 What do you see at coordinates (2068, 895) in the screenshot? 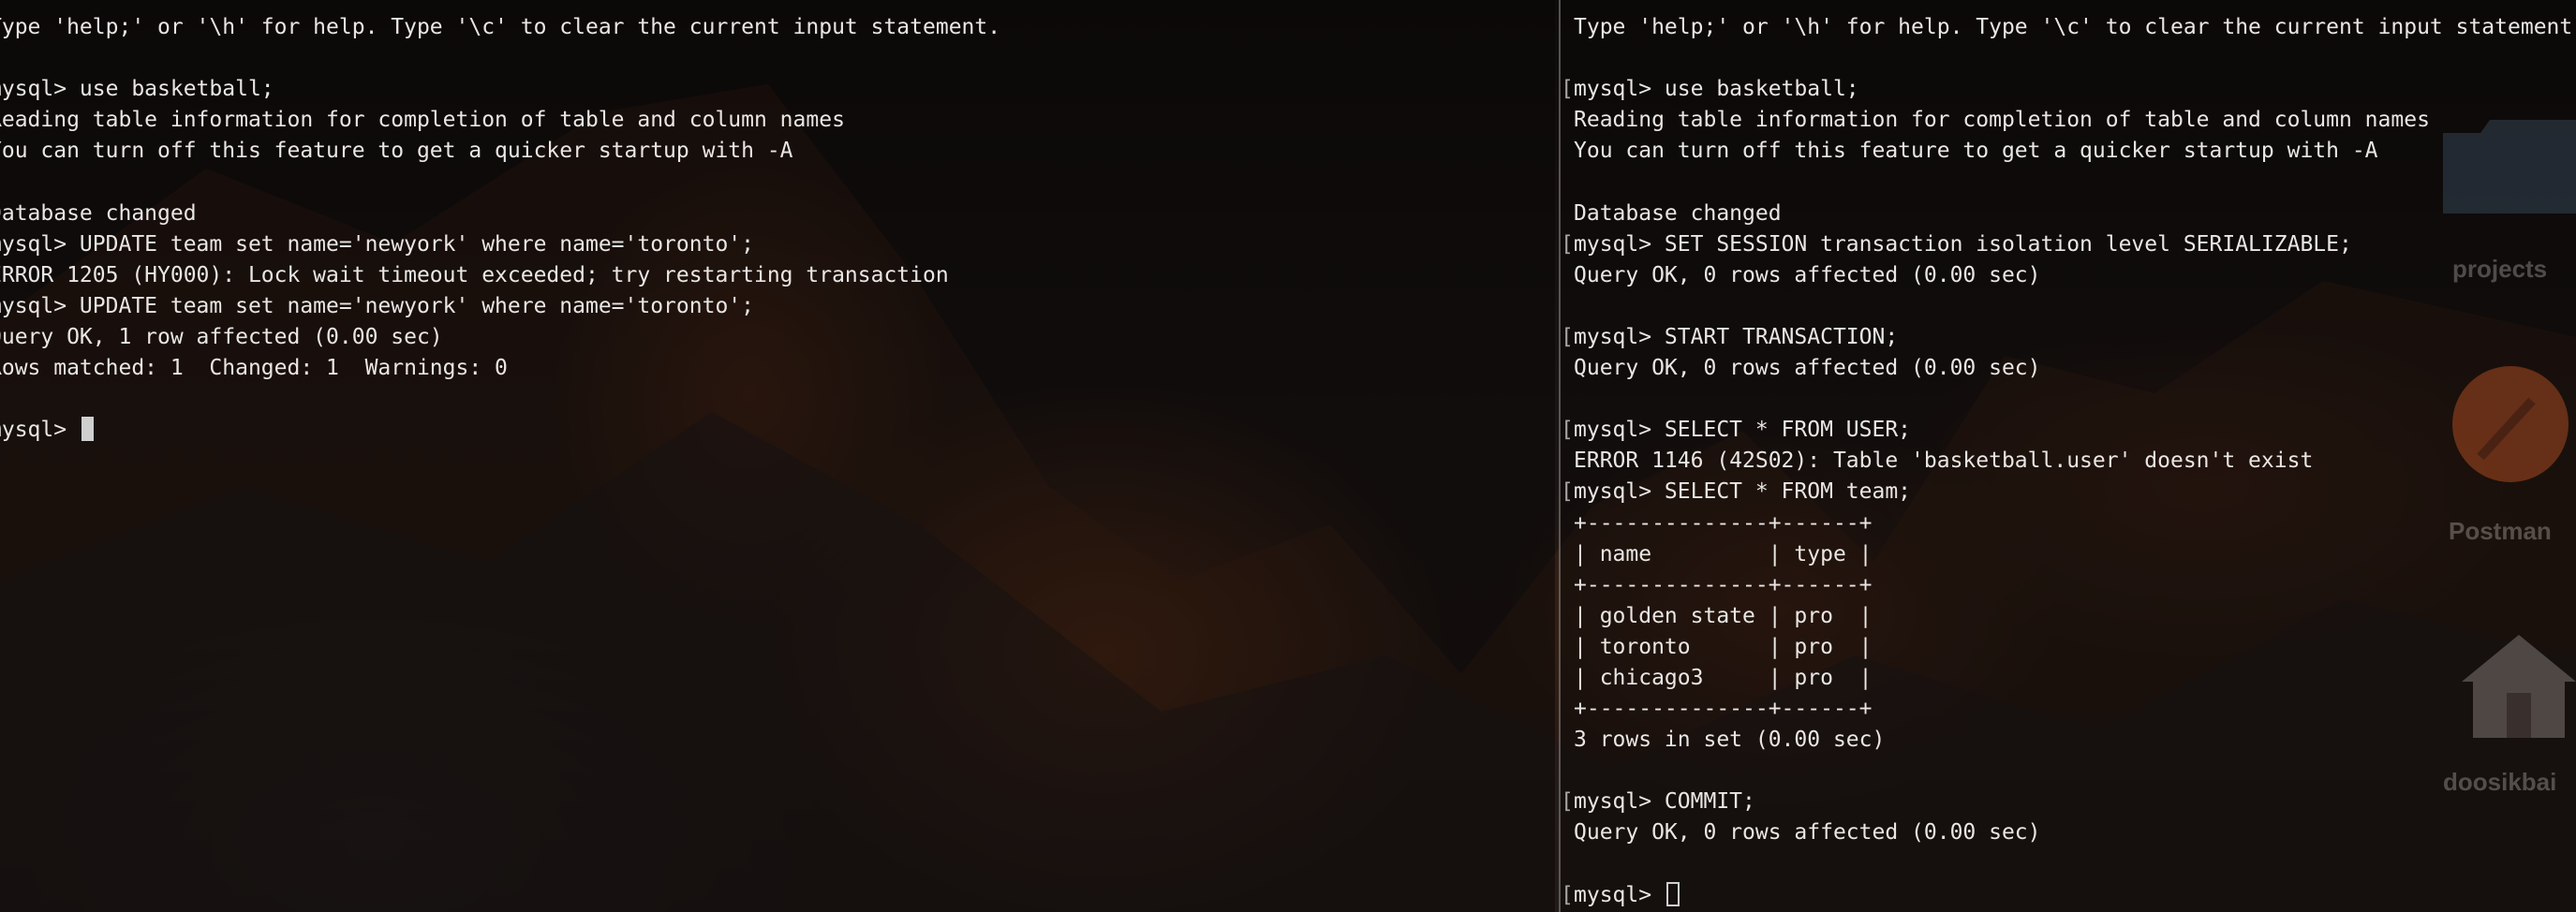
I see `terminal-line: [mysql>` at bounding box center [2068, 895].